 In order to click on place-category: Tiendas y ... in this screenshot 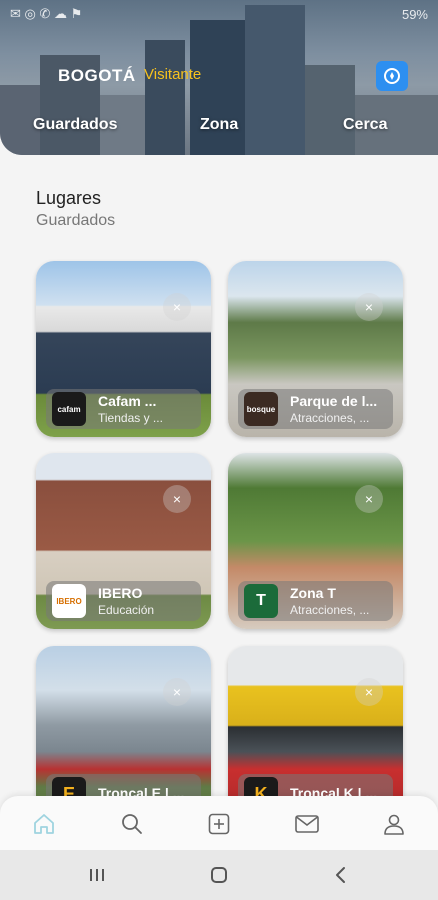, I will do `click(130, 418)`.